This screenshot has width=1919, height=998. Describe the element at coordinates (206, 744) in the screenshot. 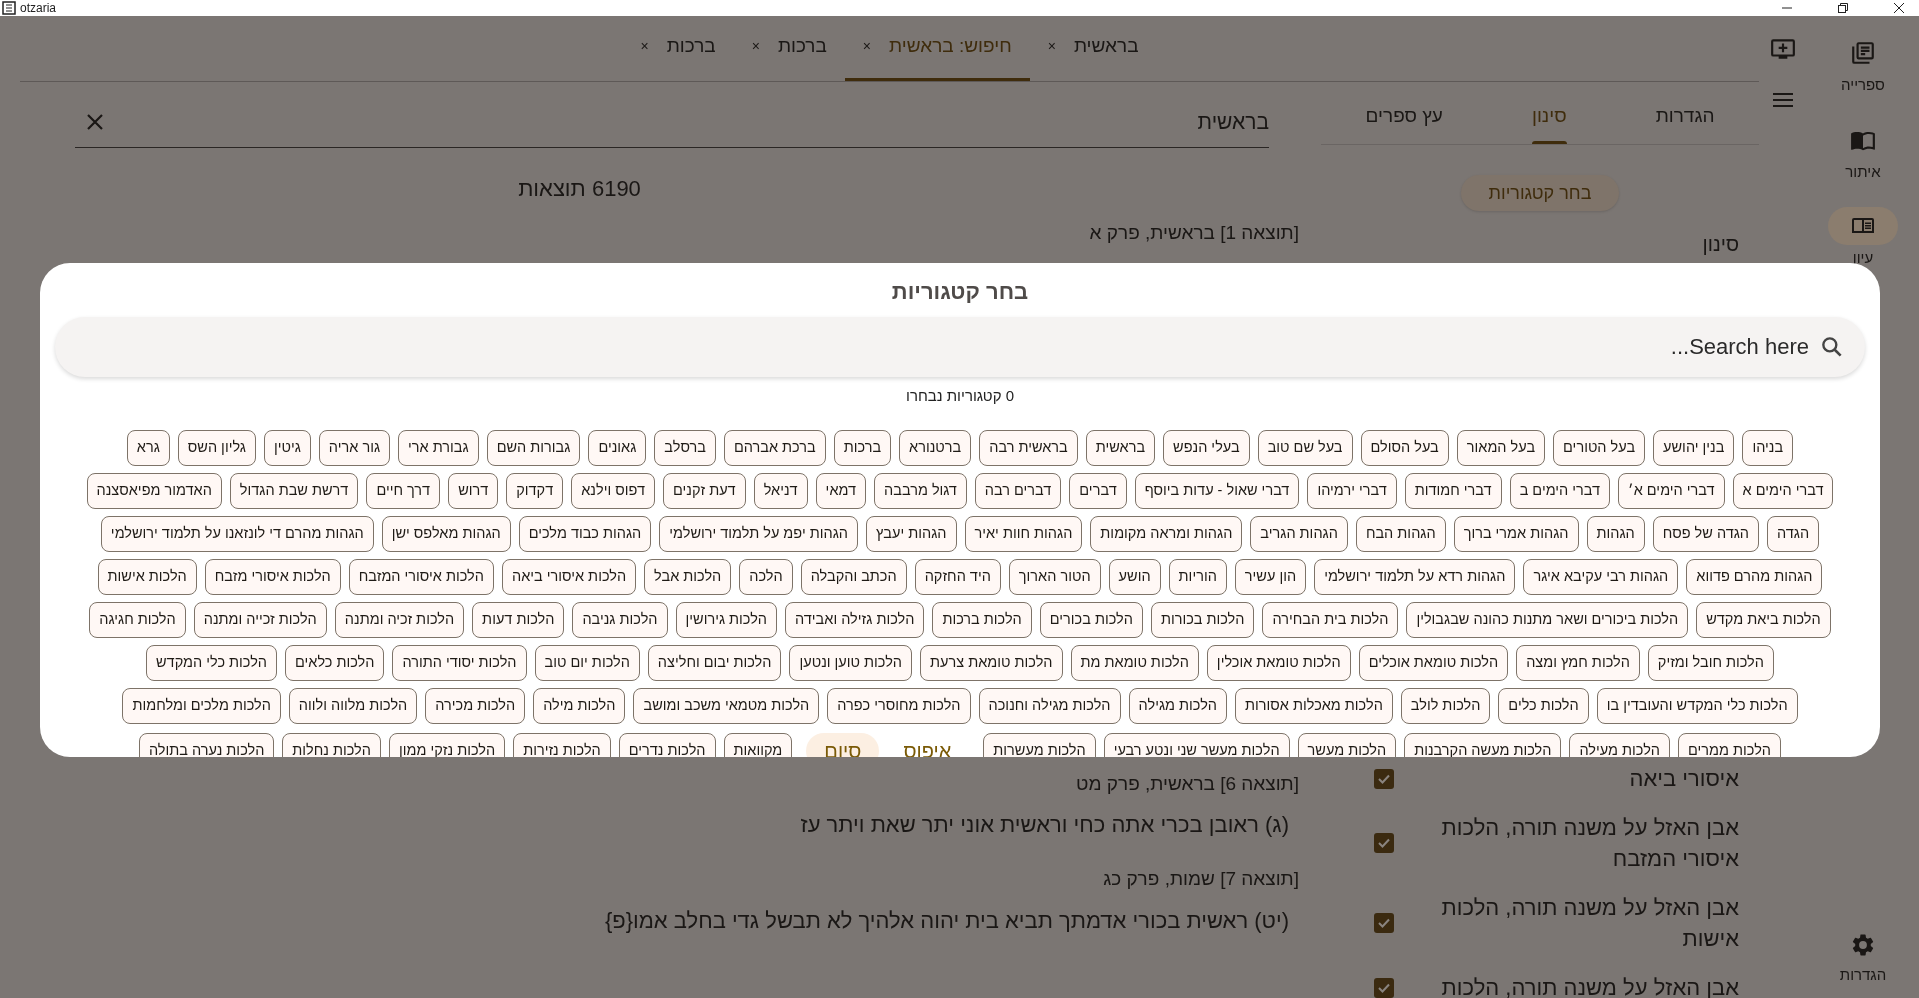

I see `category-chip: הלכות נערה בתולה` at that location.